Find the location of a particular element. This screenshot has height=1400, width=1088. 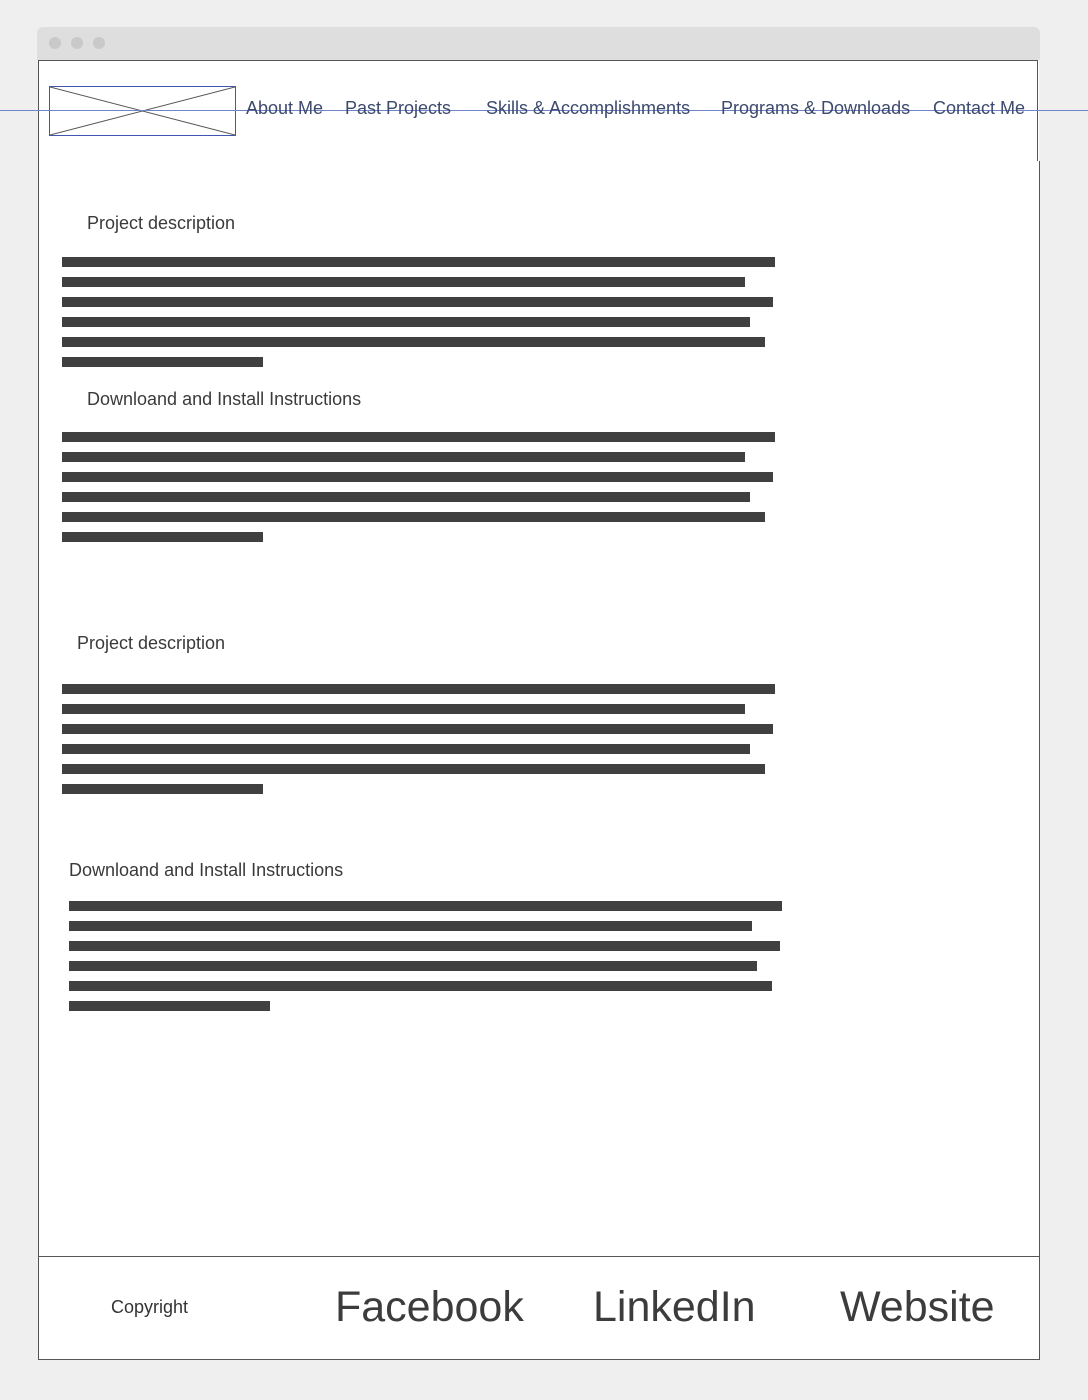

website-link: Website is located at coordinates (917, 1307).